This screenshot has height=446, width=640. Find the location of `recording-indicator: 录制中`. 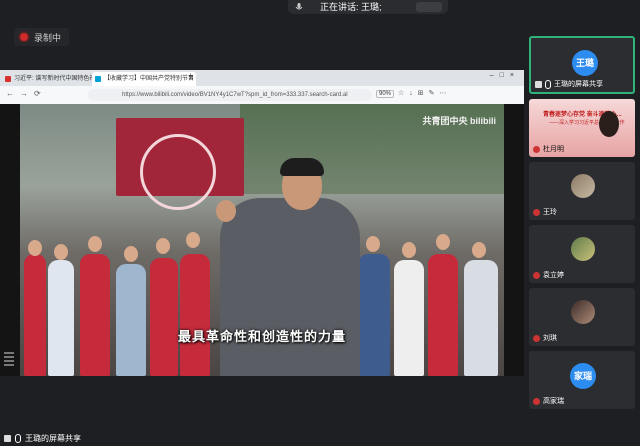

recording-indicator: 录制中 is located at coordinates (42, 37).